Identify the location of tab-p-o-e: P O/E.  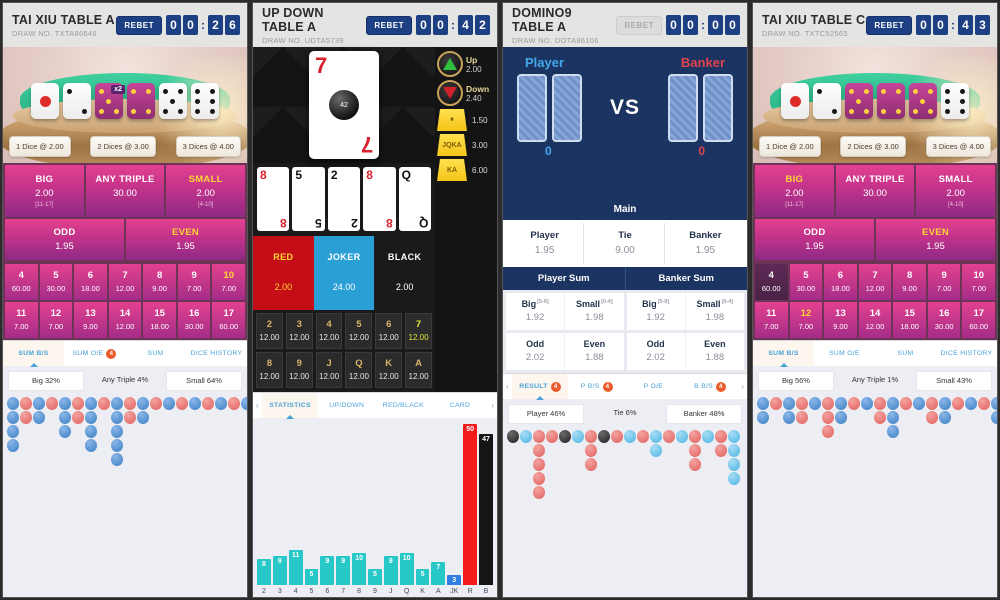
(653, 386).